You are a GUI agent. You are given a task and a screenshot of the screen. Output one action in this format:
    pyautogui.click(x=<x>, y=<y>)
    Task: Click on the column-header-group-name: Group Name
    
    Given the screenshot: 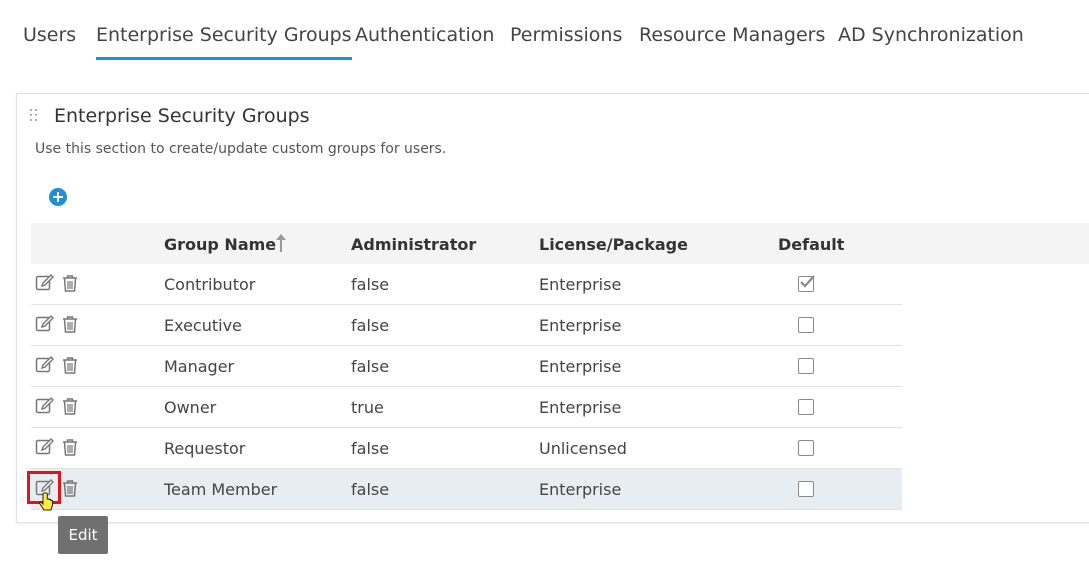 What is the action you would take?
    pyautogui.click(x=220, y=244)
    